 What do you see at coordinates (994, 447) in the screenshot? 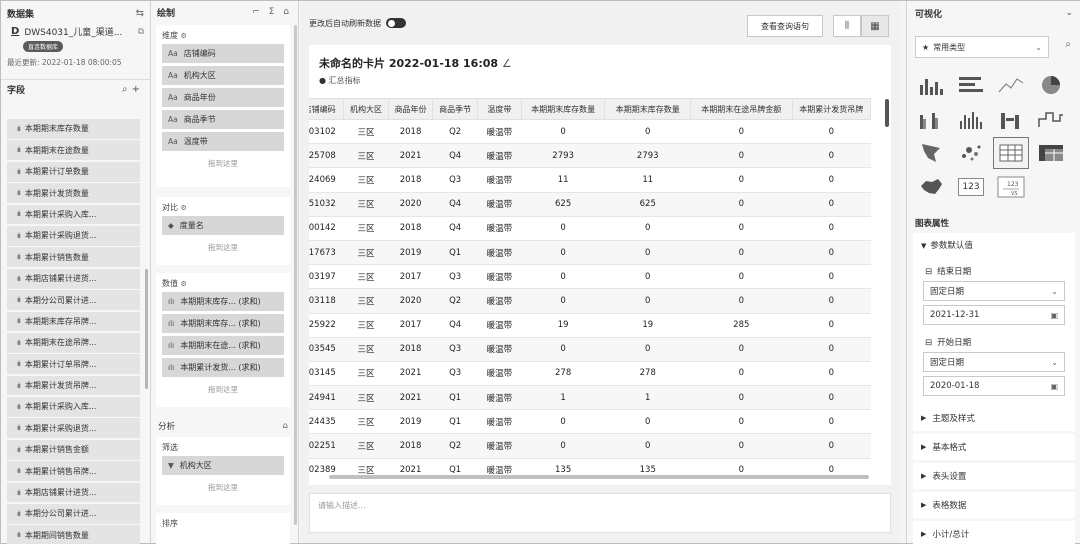
I see `property-section-item: ▶ 基本格式` at bounding box center [994, 447].